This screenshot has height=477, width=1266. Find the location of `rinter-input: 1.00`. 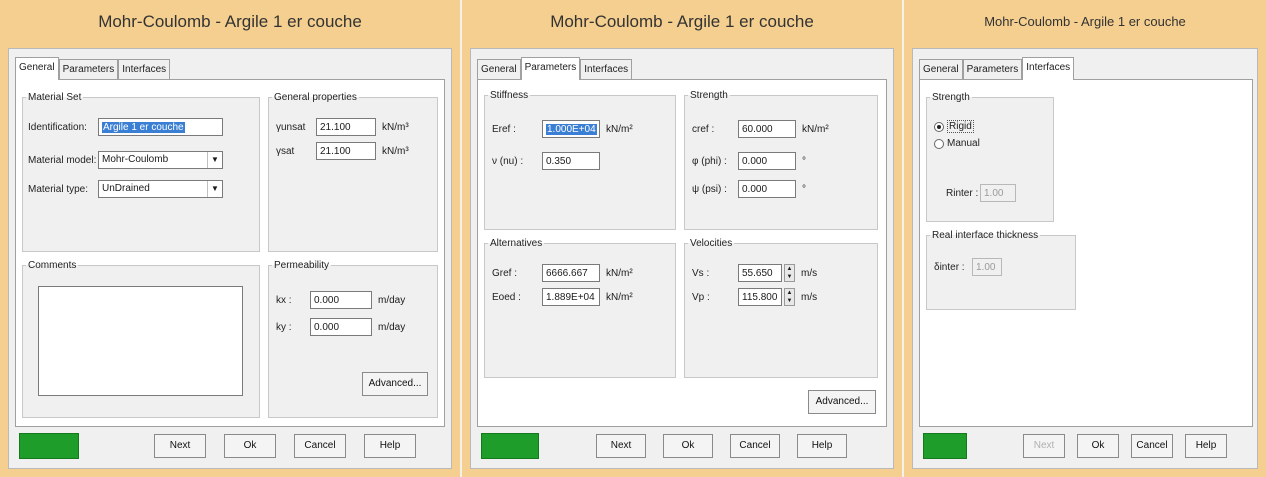

rinter-input: 1.00 is located at coordinates (998, 193).